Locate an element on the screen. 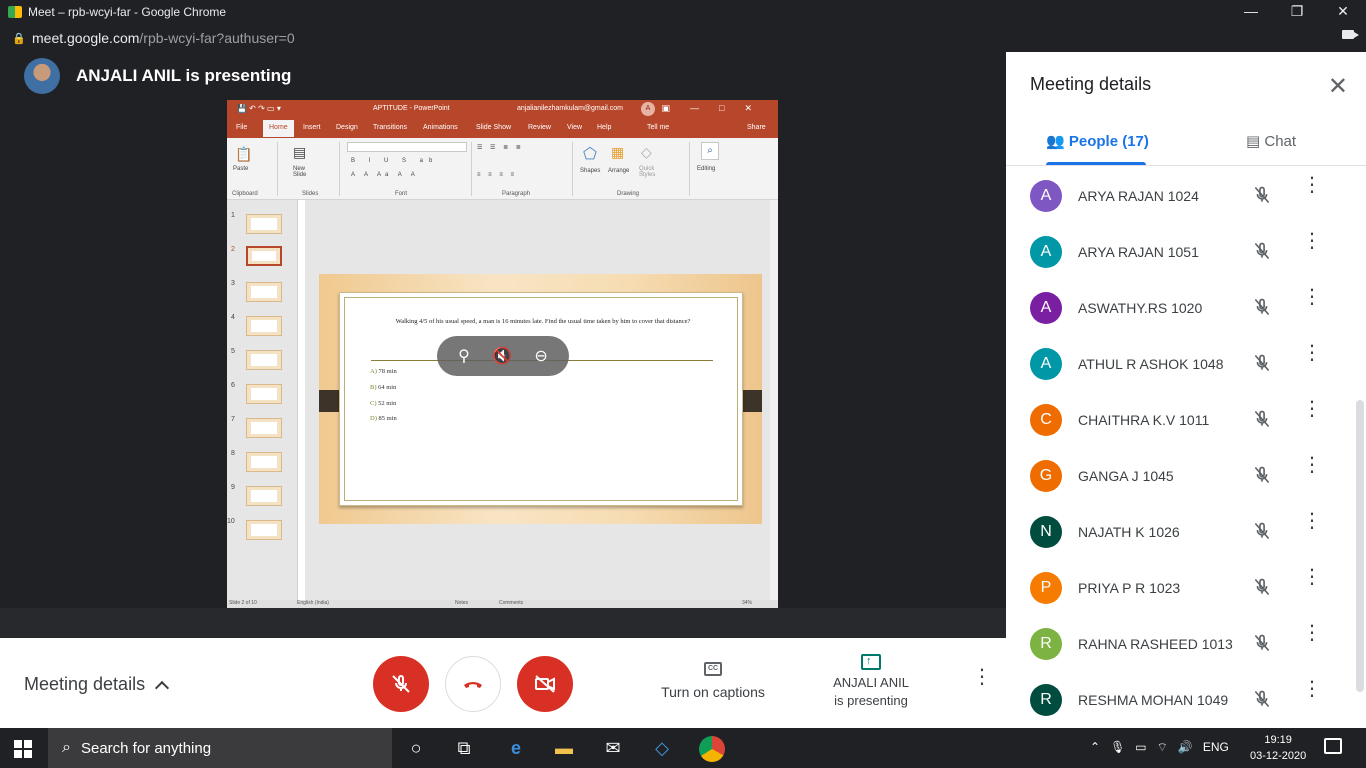 The image size is (1366, 768). participant-row: A ASWATHY.RS 1020 ⋮ is located at coordinates (1181, 308).